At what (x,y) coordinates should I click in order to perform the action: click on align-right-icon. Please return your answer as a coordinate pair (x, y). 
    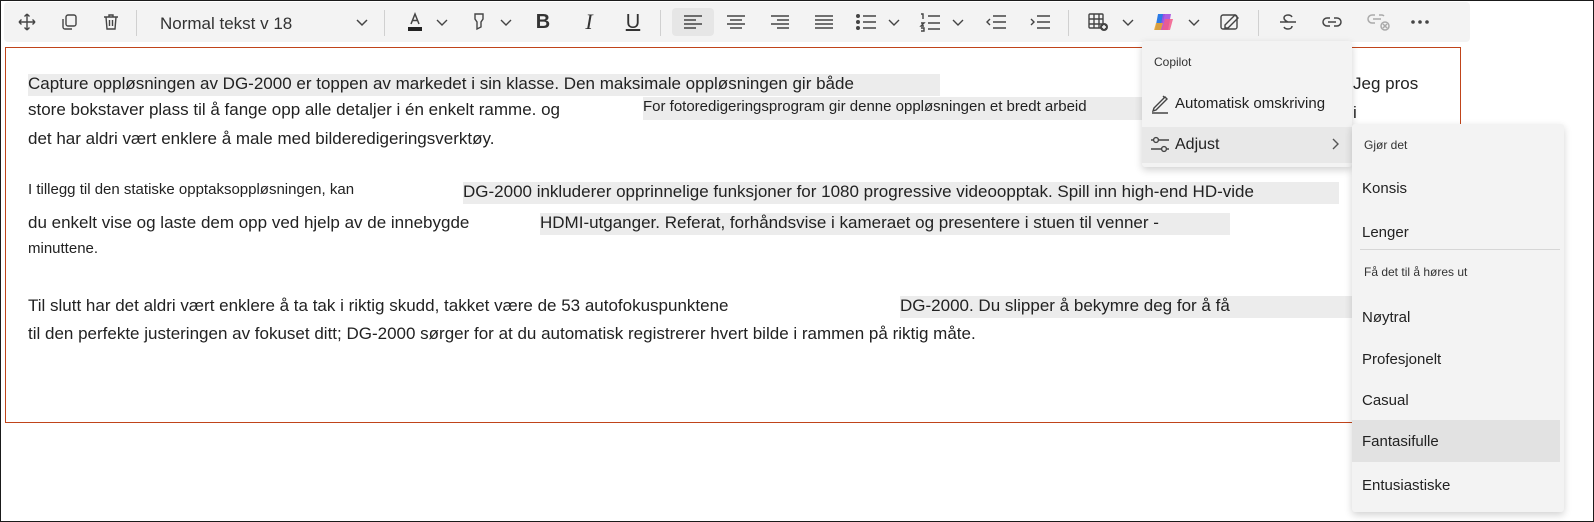
    Looking at the image, I should click on (780, 22).